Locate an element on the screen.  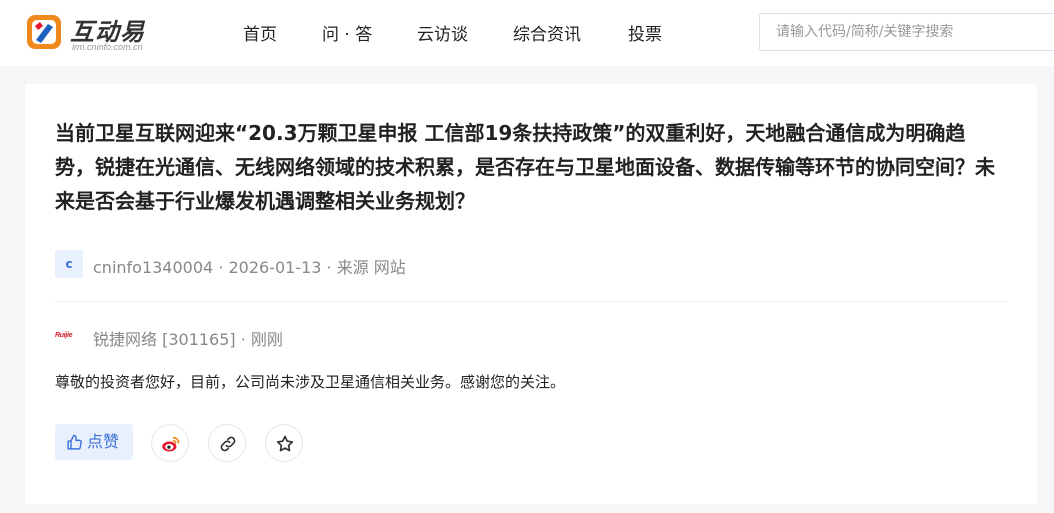
nav-item-qa: 问 · 答 is located at coordinates (347, 32).